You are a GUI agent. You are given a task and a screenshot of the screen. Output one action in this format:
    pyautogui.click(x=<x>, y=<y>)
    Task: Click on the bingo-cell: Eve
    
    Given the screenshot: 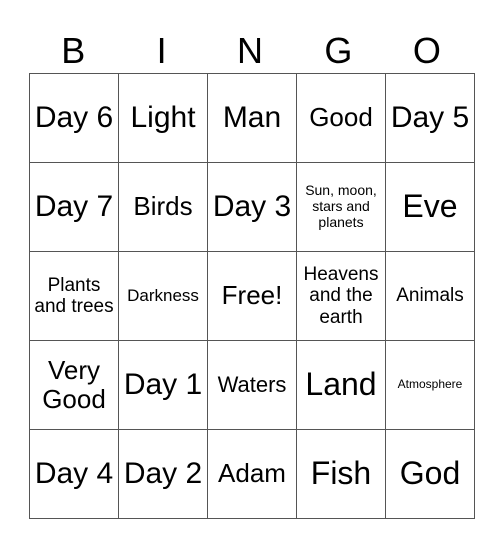 What is the action you would take?
    pyautogui.click(x=430, y=207)
    